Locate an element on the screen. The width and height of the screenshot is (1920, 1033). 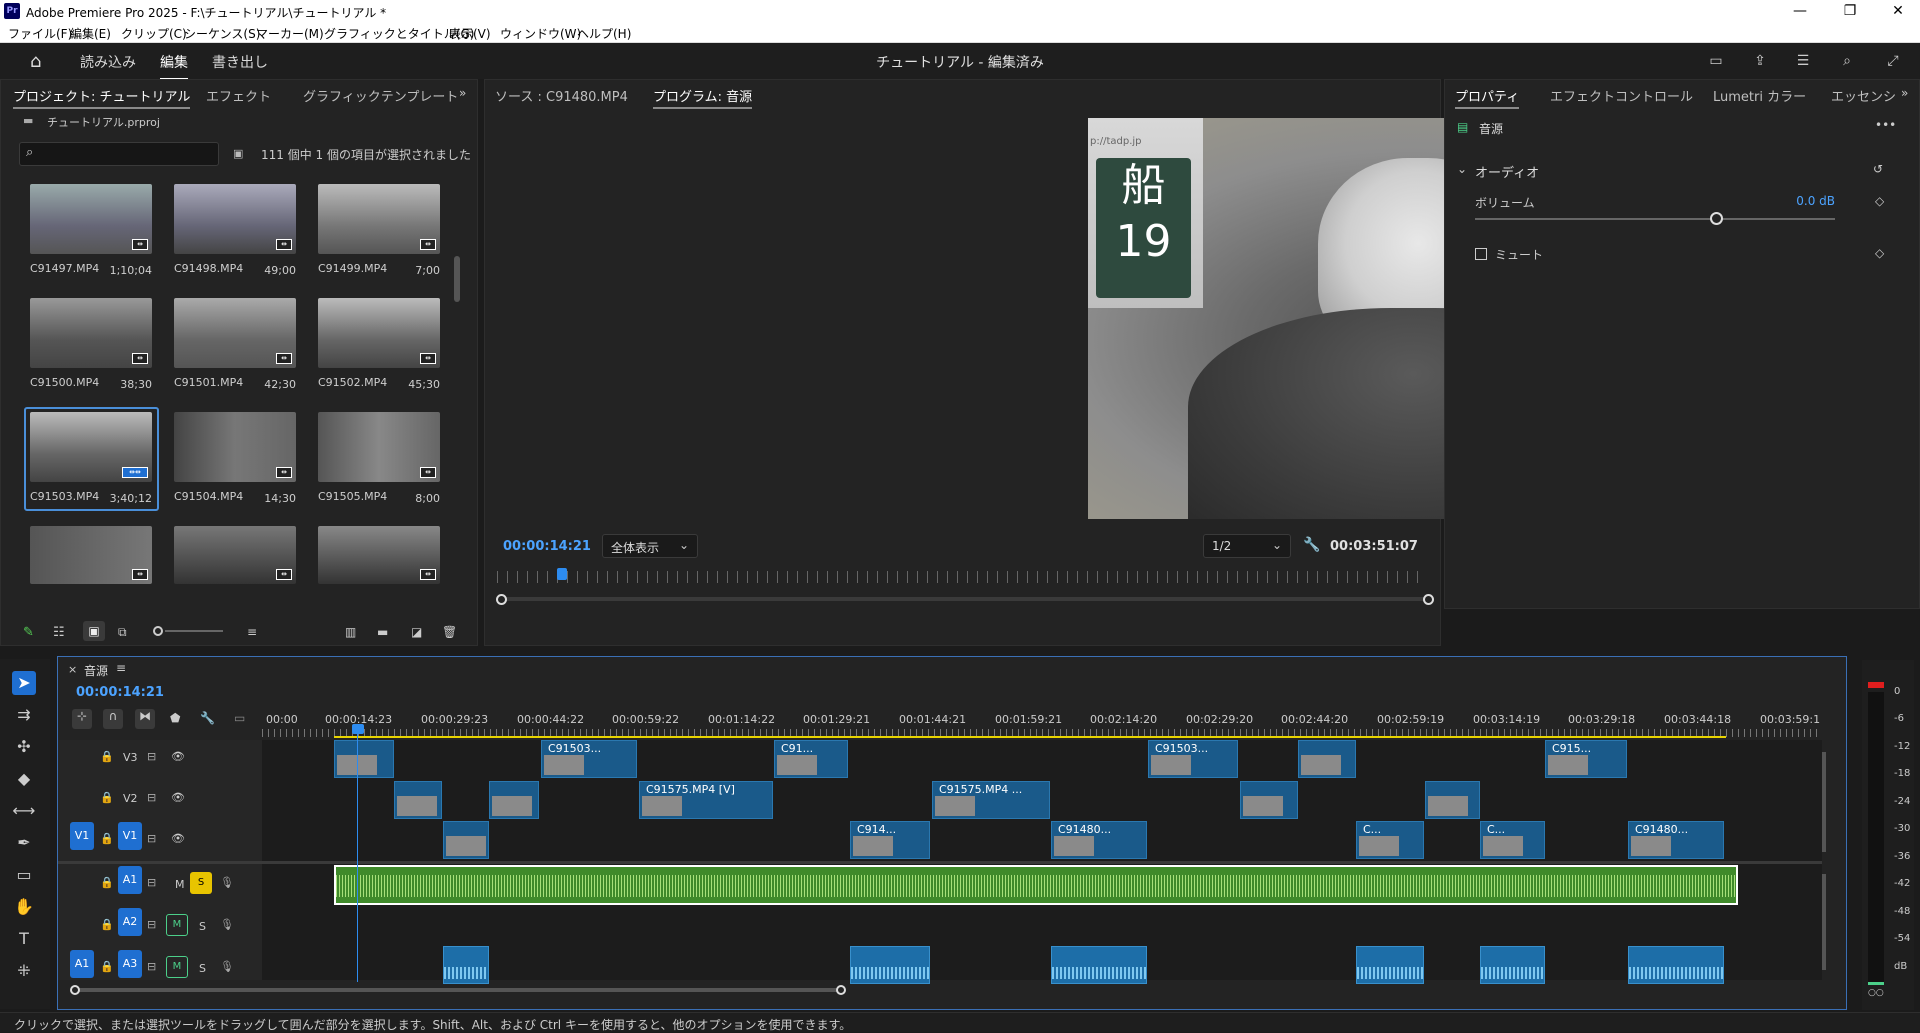
resolution-select: 1/2 ⌄ is located at coordinates (1247, 546).